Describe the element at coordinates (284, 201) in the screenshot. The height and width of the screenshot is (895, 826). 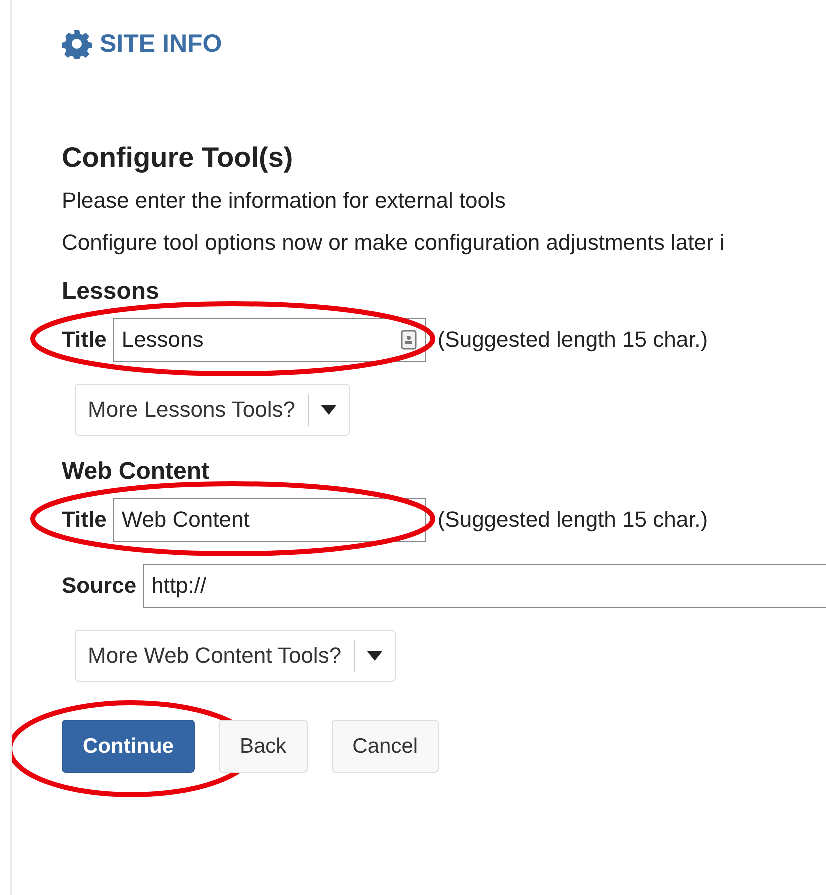
I see `instruction-text: Please enter the information for external tools` at that location.